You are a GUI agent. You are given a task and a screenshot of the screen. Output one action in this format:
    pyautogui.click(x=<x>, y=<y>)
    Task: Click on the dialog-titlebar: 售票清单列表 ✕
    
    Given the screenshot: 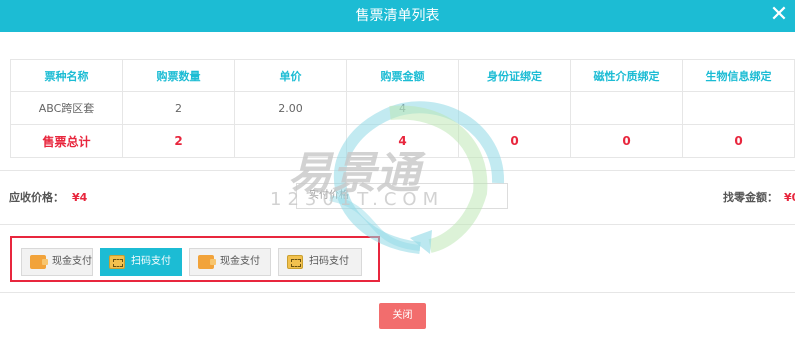 What is the action you would take?
    pyautogui.click(x=397, y=16)
    